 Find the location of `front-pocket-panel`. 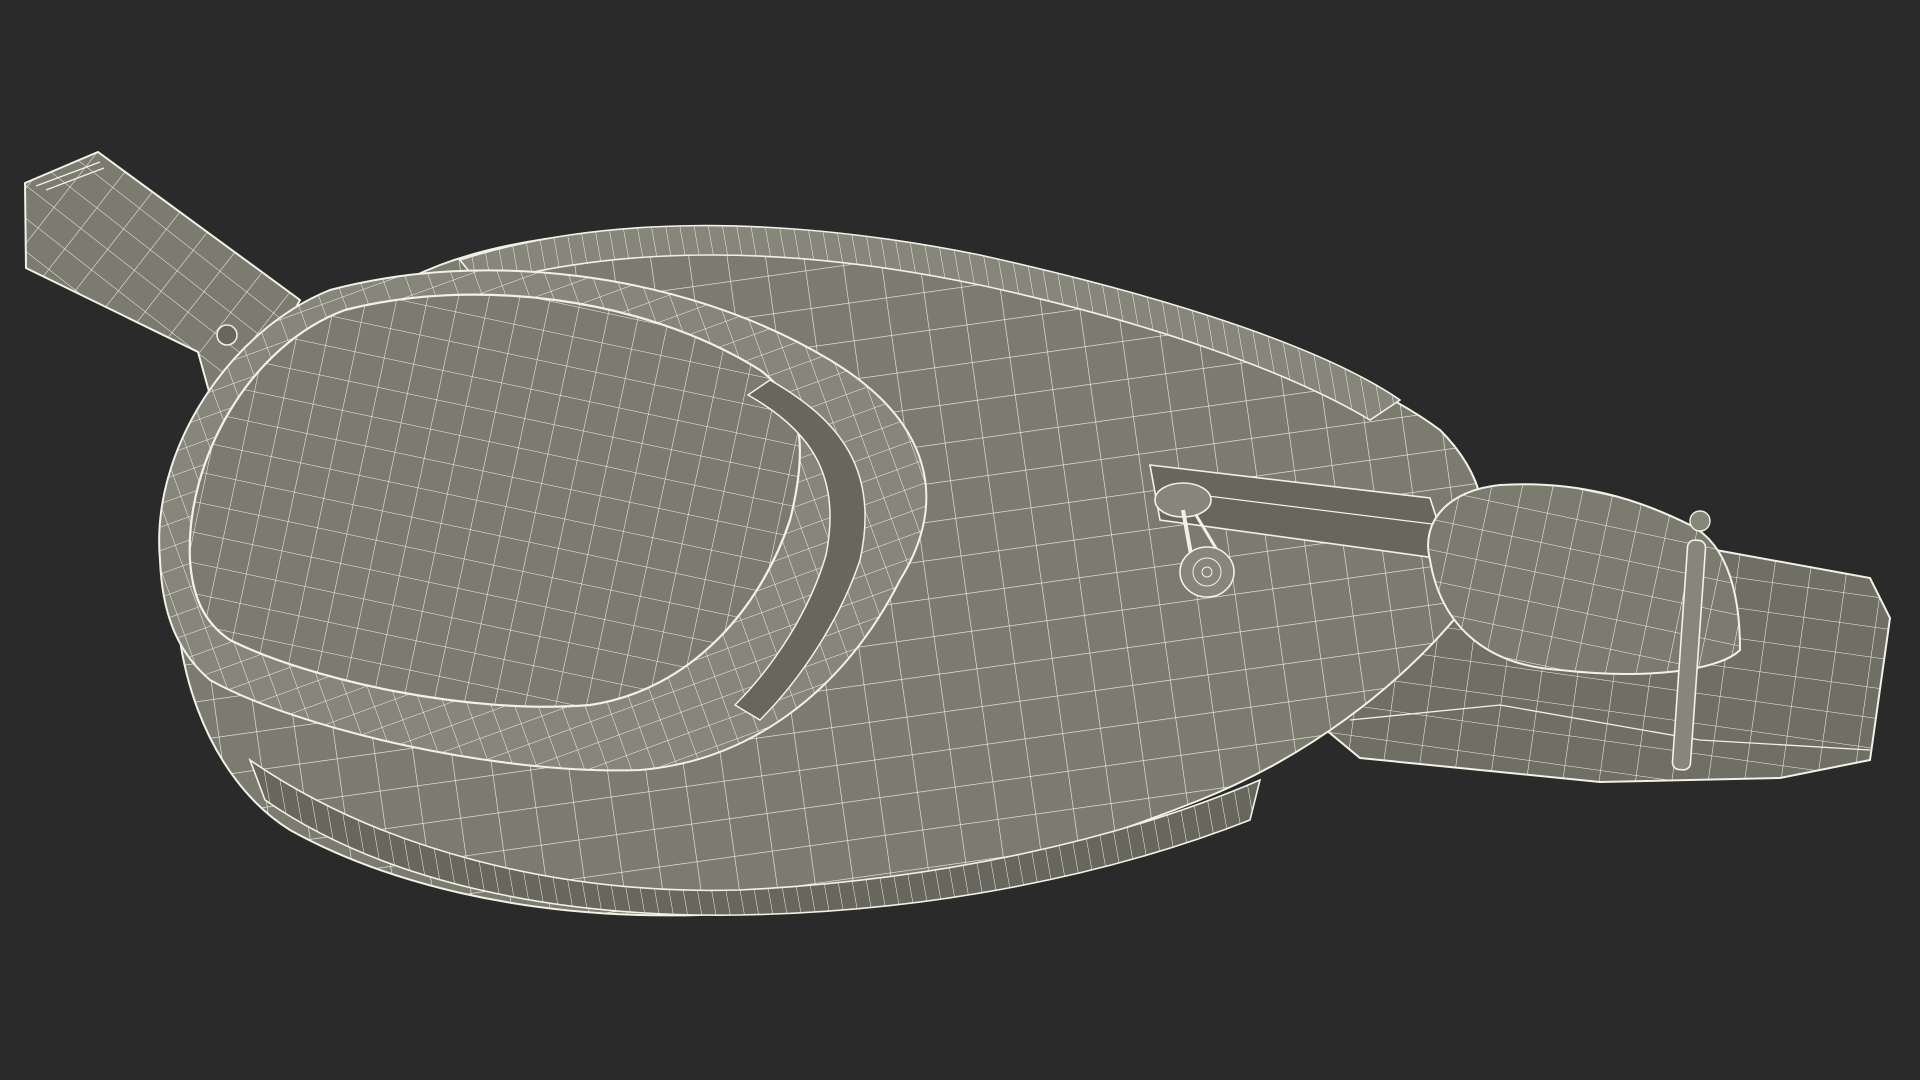

front-pocket-panel is located at coordinates (495, 500).